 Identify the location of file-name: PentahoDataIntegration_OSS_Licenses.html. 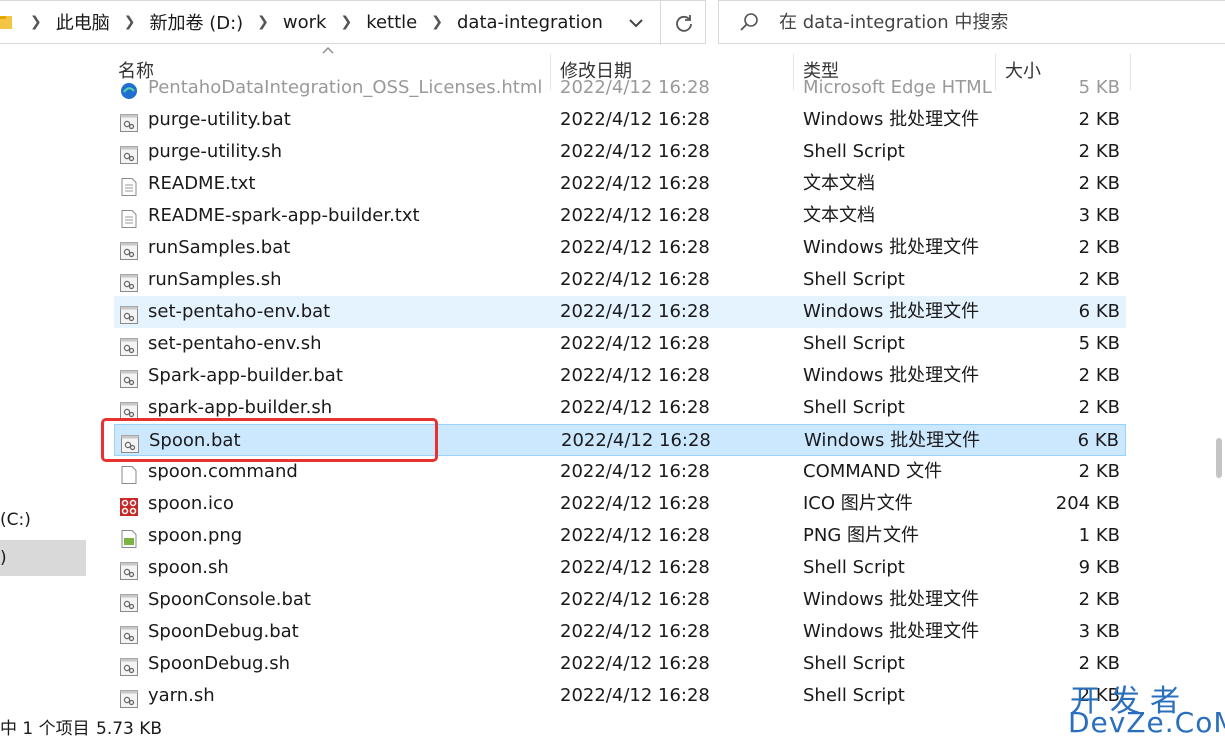
(345, 88).